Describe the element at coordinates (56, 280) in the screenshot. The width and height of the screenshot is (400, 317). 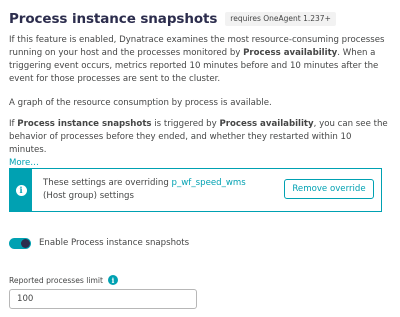
I see `limit-field-label: Reported processes limit` at that location.